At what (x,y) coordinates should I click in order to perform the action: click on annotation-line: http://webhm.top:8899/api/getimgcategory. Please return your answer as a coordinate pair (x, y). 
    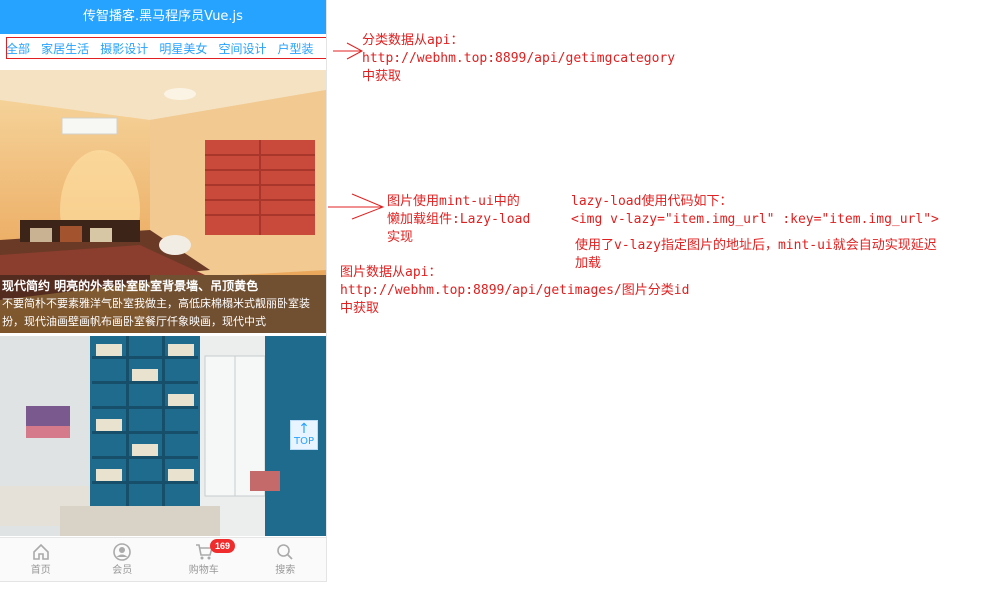
    Looking at the image, I should click on (519, 58).